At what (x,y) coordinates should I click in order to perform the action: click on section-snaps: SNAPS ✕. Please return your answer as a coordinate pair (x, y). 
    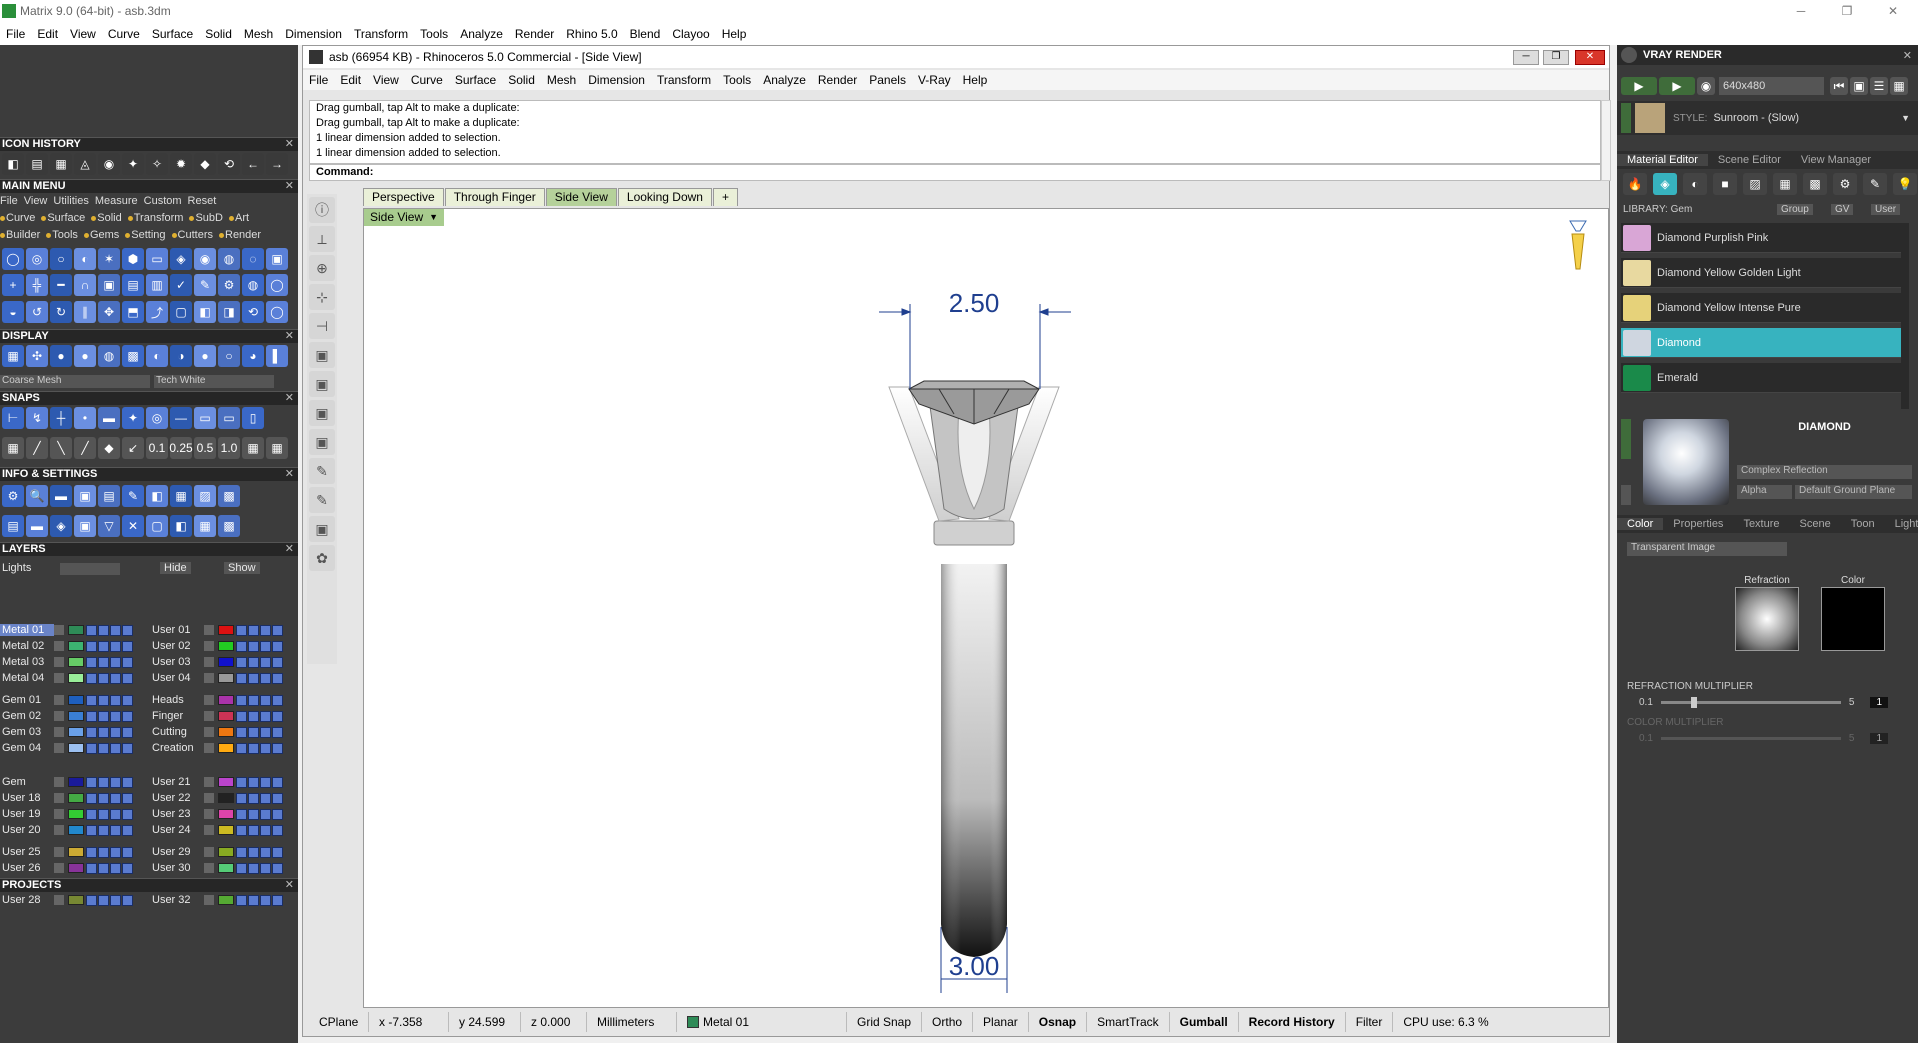
    Looking at the image, I should click on (149, 398).